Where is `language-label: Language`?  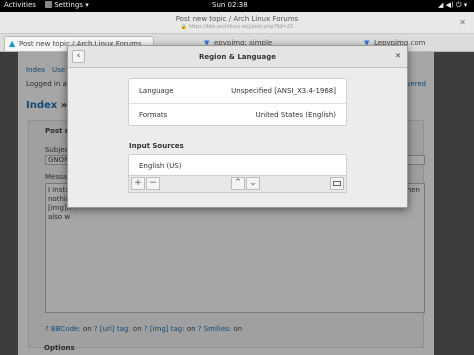 language-label: Language is located at coordinates (156, 91).